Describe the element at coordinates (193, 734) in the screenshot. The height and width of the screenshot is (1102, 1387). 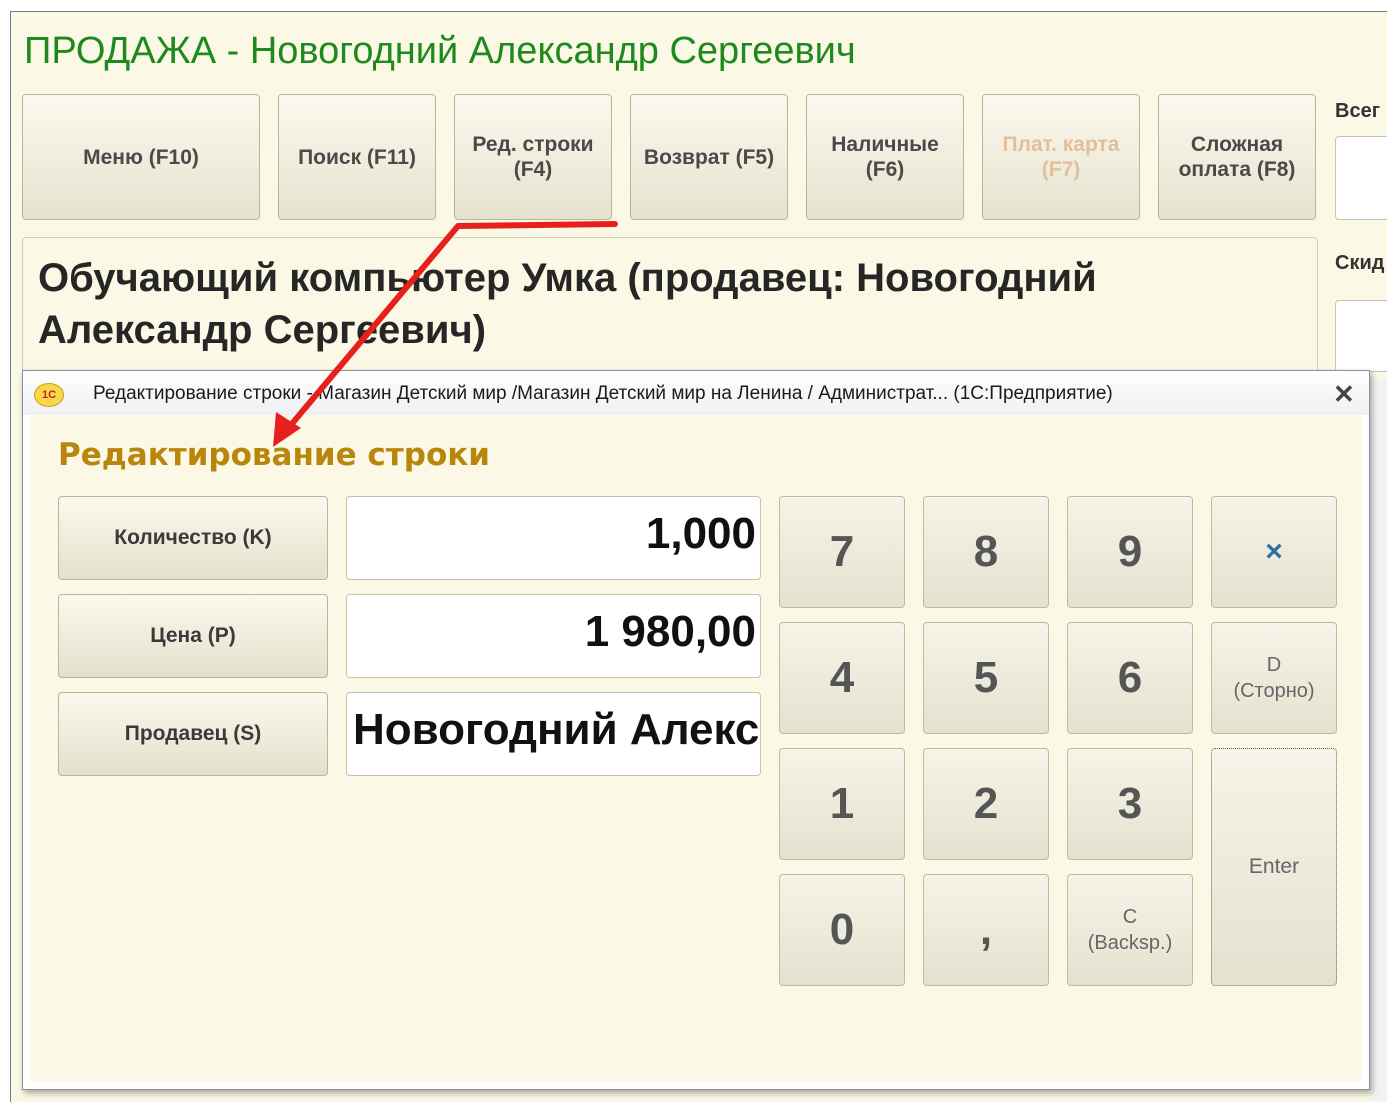
I see `seller-button: Продавец (S)` at that location.